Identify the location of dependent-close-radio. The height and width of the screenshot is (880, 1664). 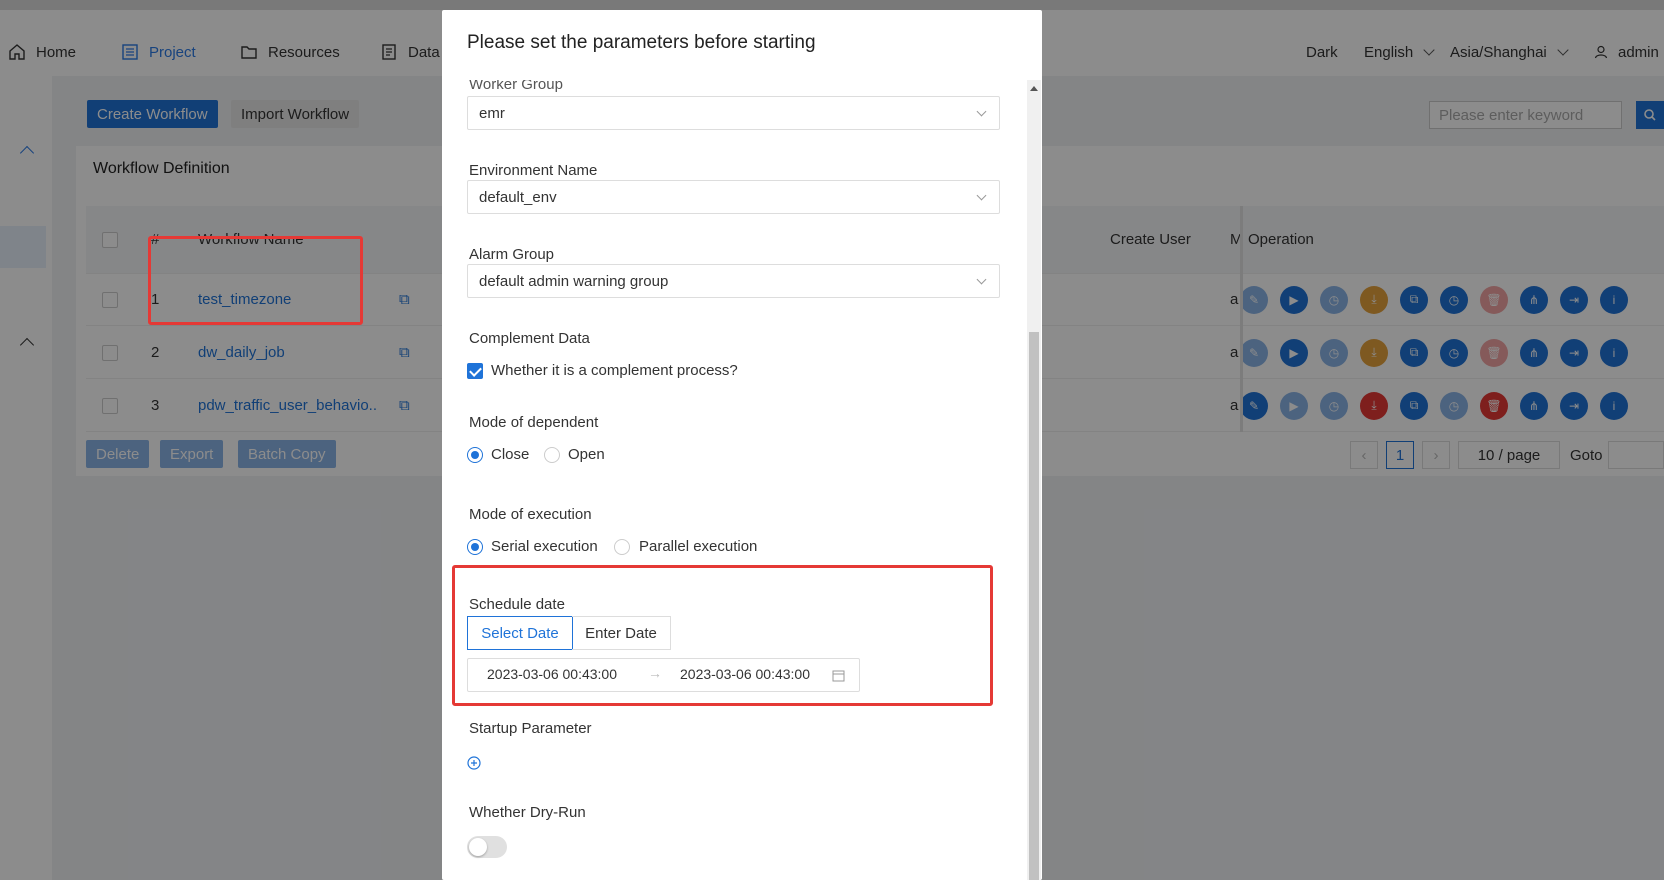
(475, 455).